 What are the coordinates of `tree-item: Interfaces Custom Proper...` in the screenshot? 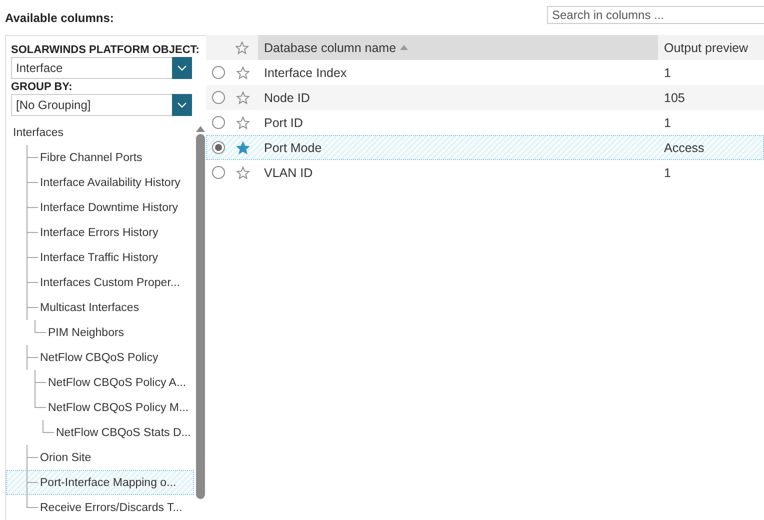 It's located at (100, 282).